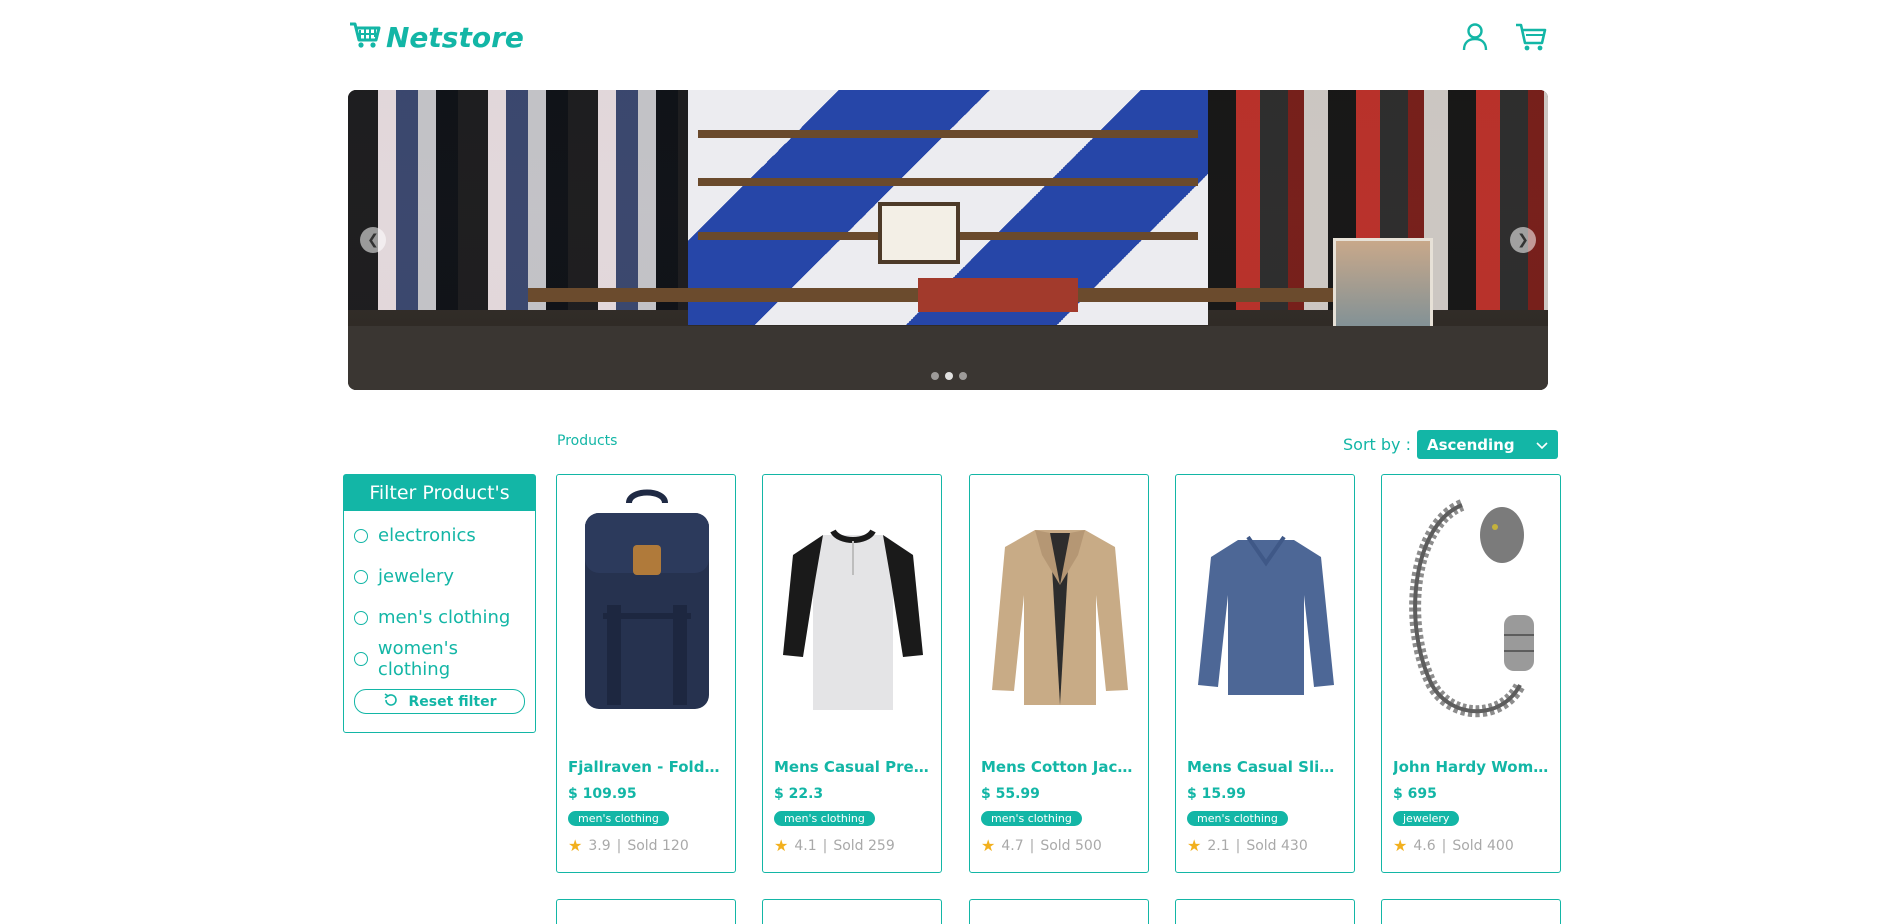 The height and width of the screenshot is (924, 1890). I want to click on brand-logo: Netstore, so click(436, 37).